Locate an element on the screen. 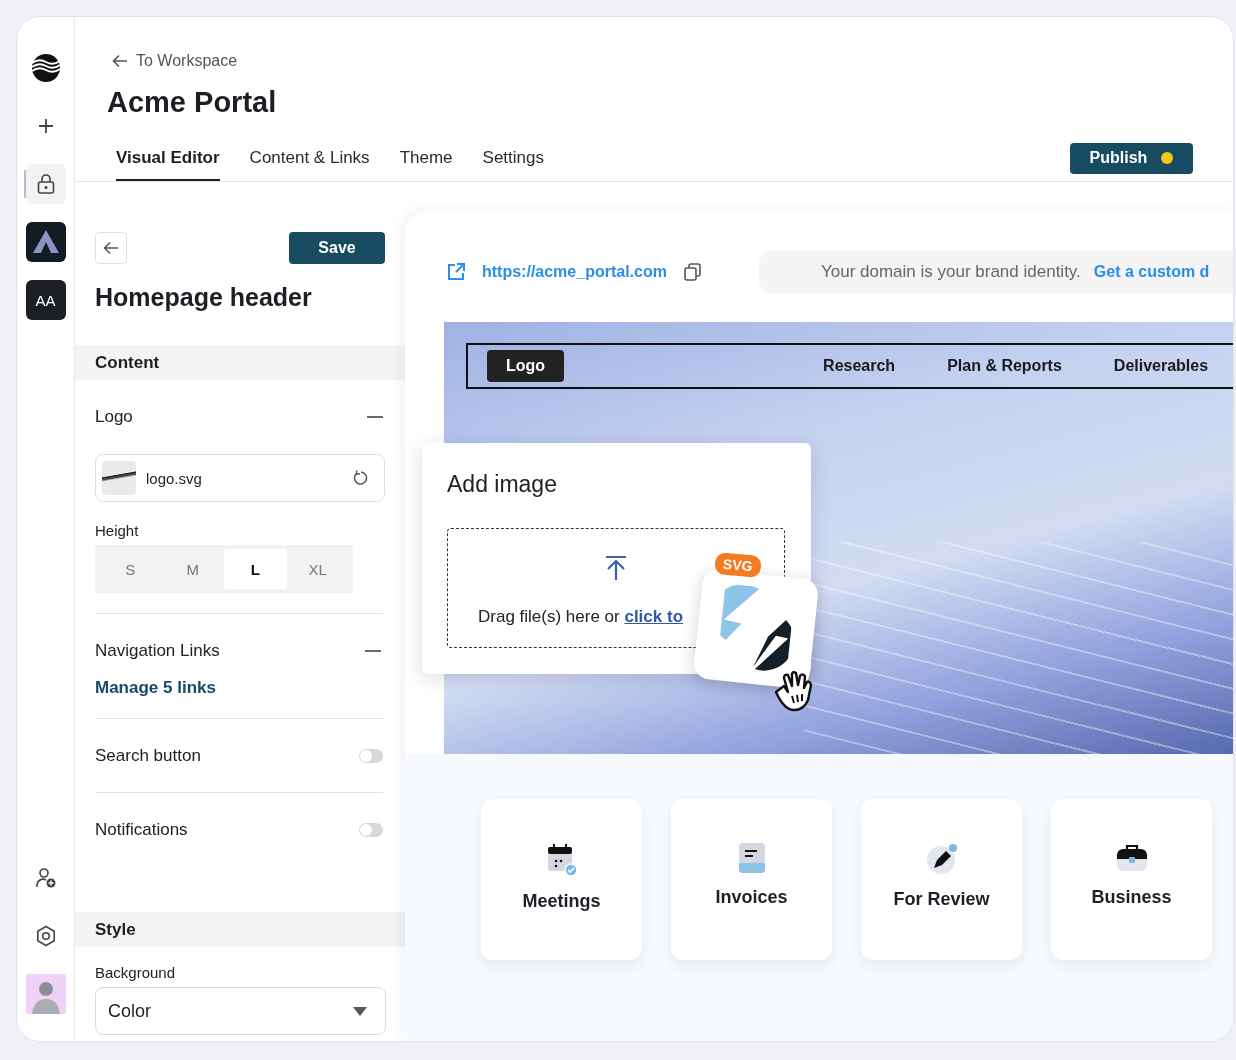 Image resolution: width=1236 pixels, height=1060 pixels. copy-icon is located at coordinates (692, 272).